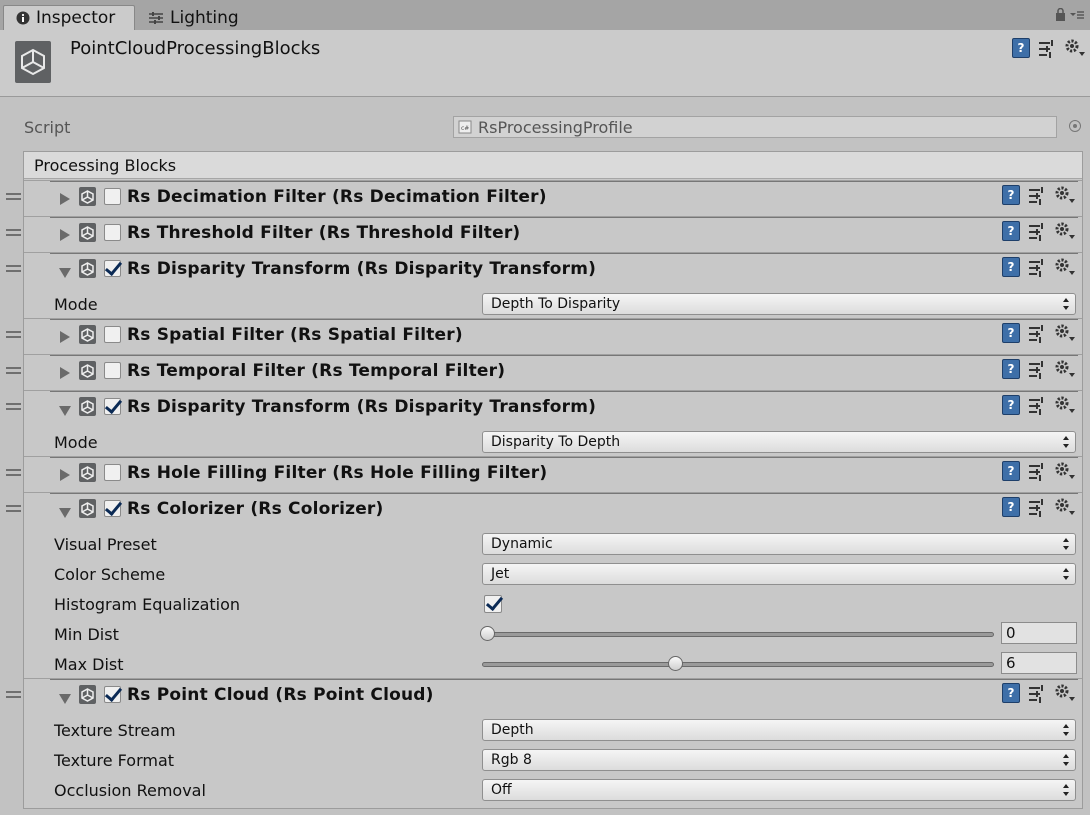 Image resolution: width=1090 pixels, height=815 pixels. I want to click on max-dist-slider-track, so click(738, 664).